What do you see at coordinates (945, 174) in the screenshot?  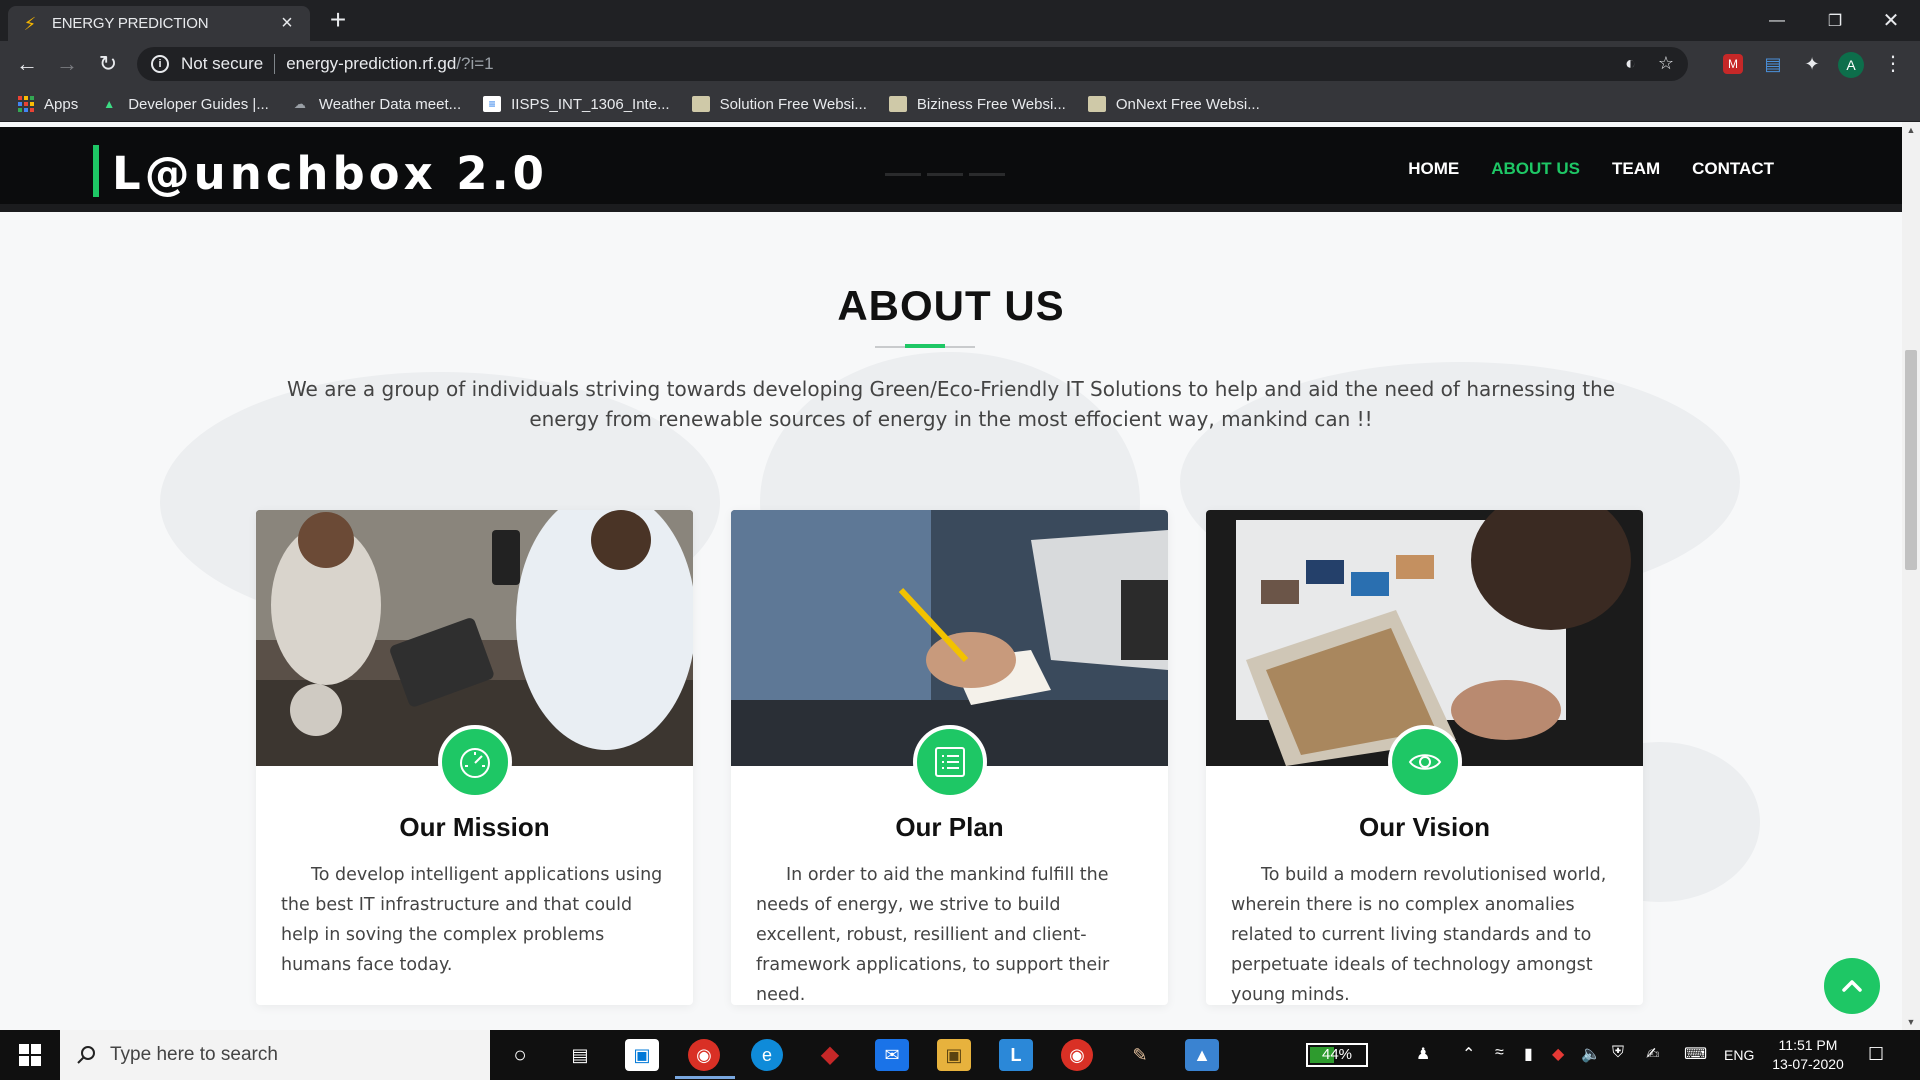 I see `slider-dots` at bounding box center [945, 174].